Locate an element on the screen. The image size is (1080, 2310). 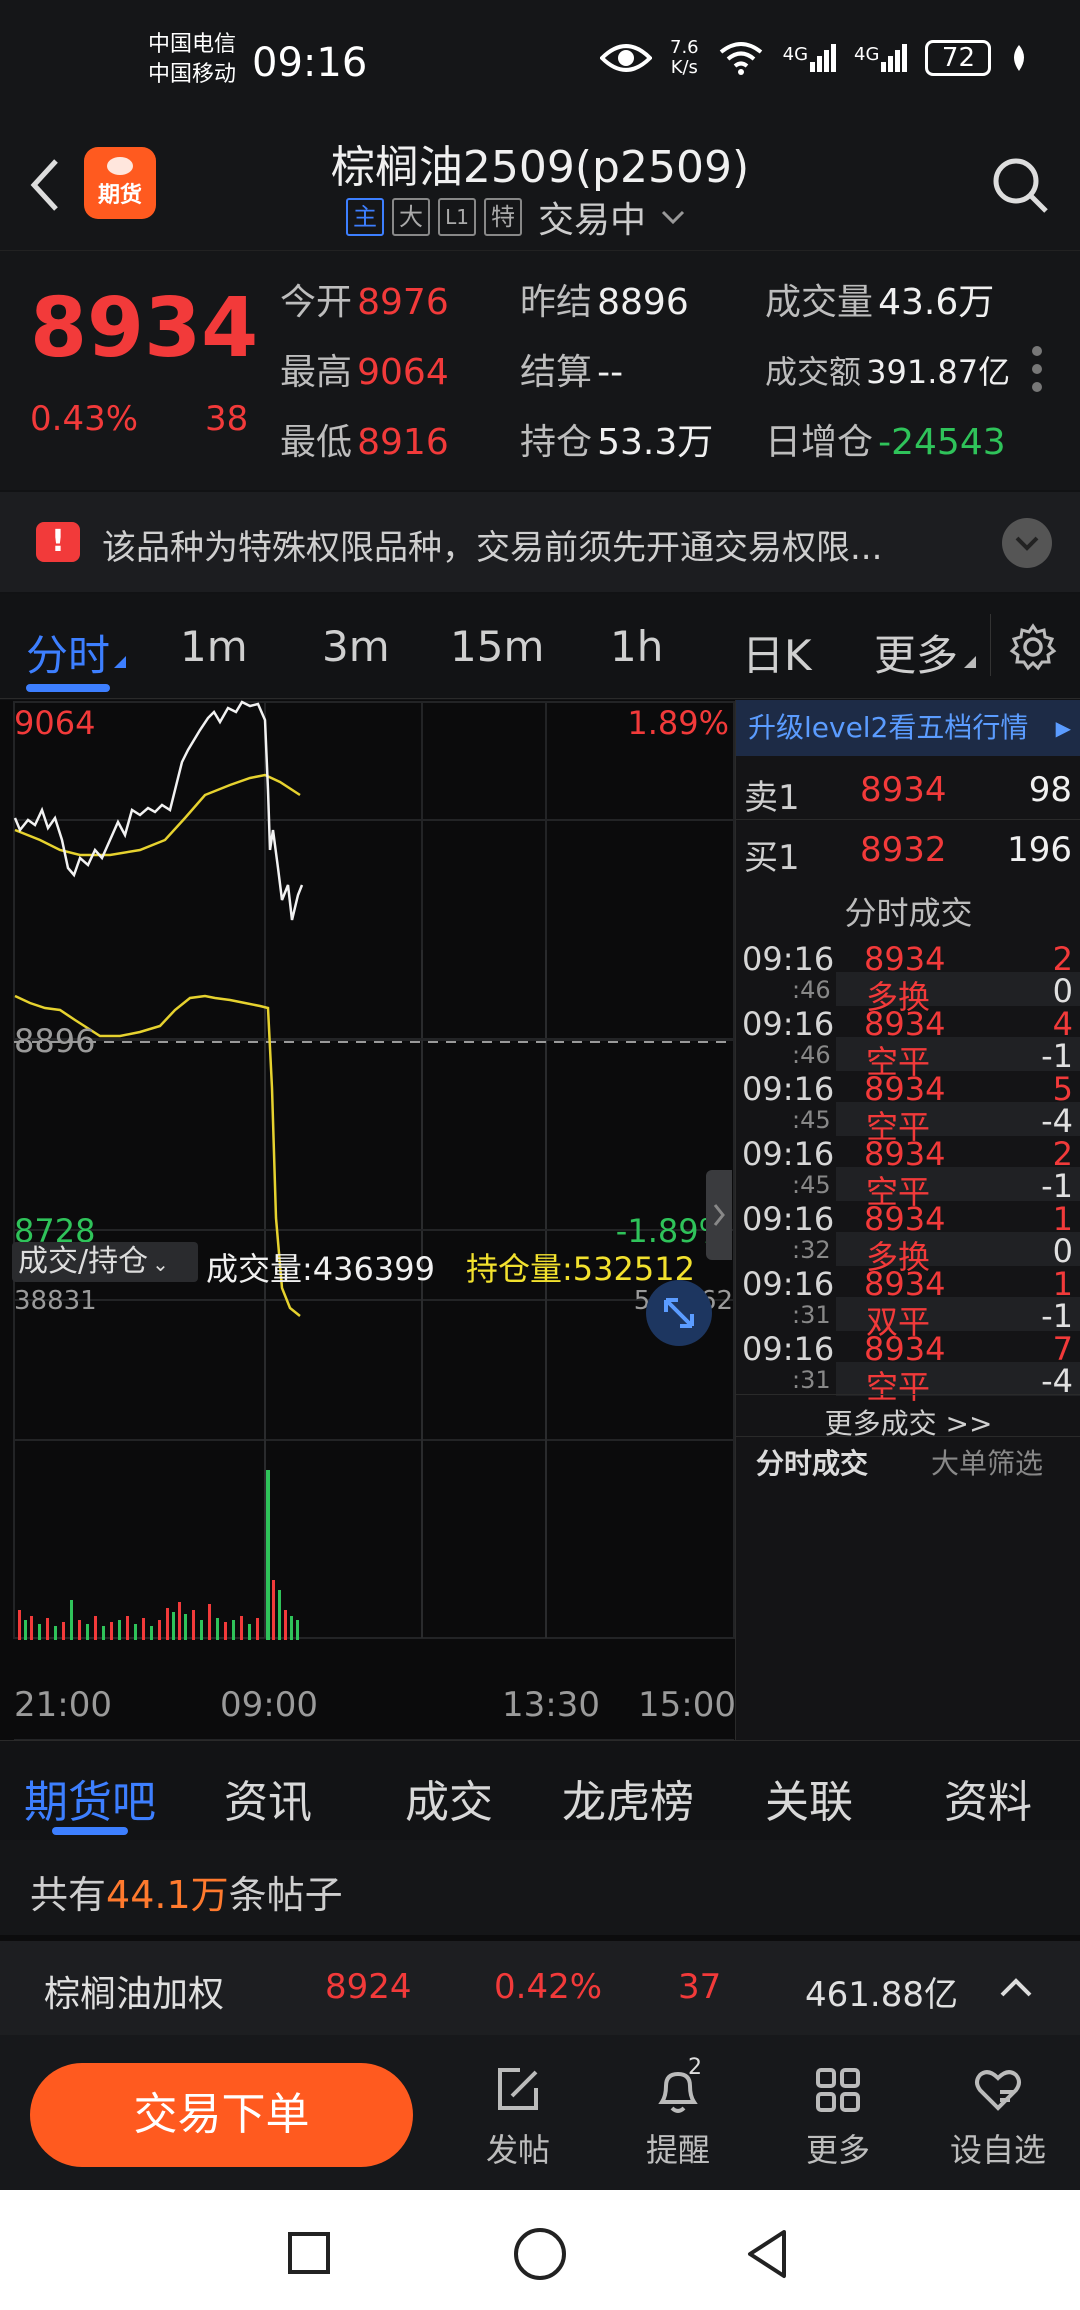
tab-1h: 1h is located at coordinates (636, 646).